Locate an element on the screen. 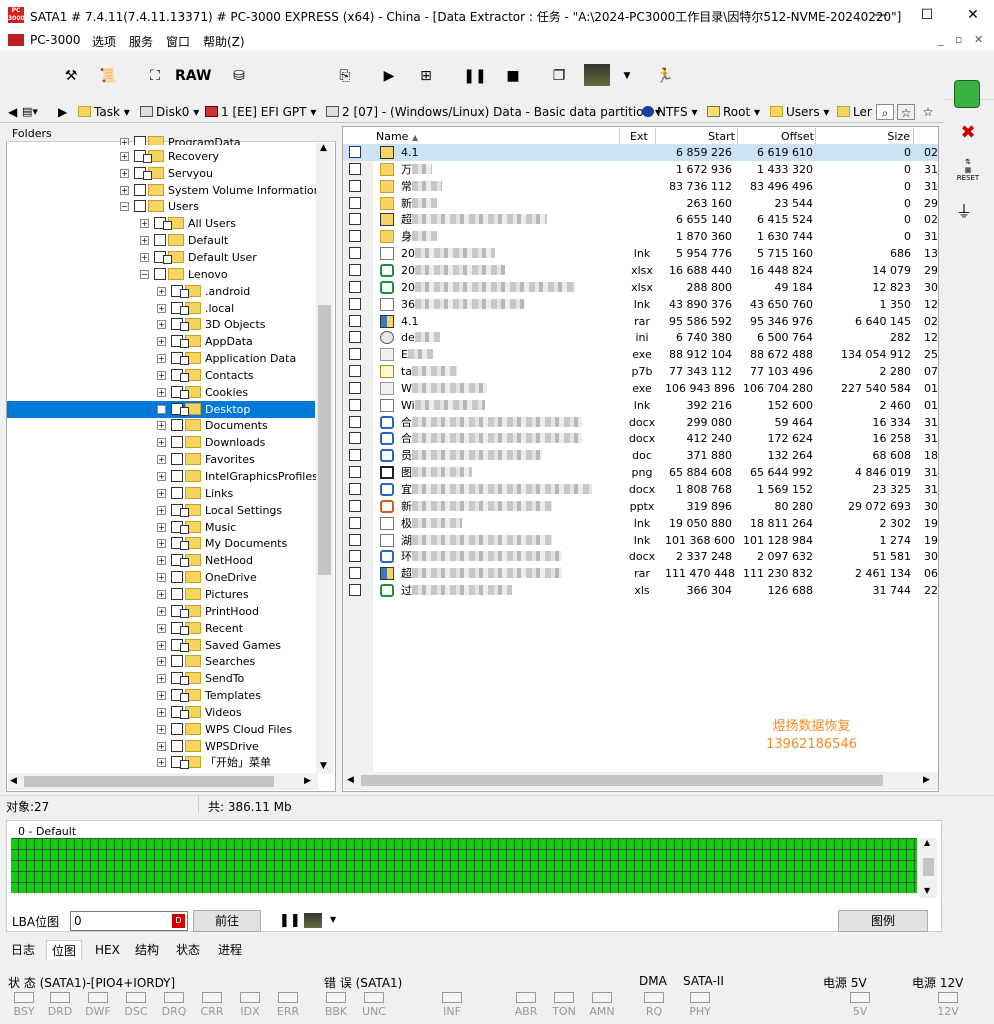 This screenshot has width=994, height=1024. pause-icon: ❚❚ is located at coordinates (290, 920).